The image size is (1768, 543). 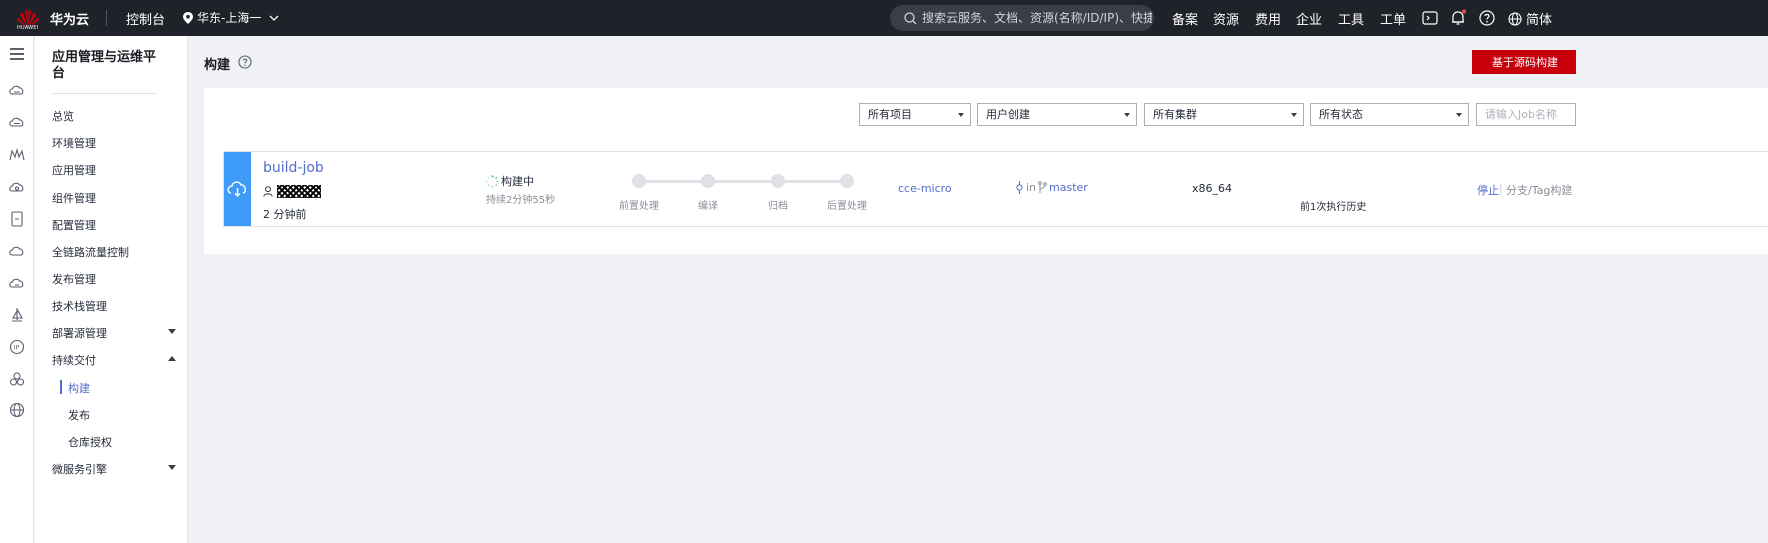 What do you see at coordinates (1539, 20) in the screenshot?
I see `language-label: 简体` at bounding box center [1539, 20].